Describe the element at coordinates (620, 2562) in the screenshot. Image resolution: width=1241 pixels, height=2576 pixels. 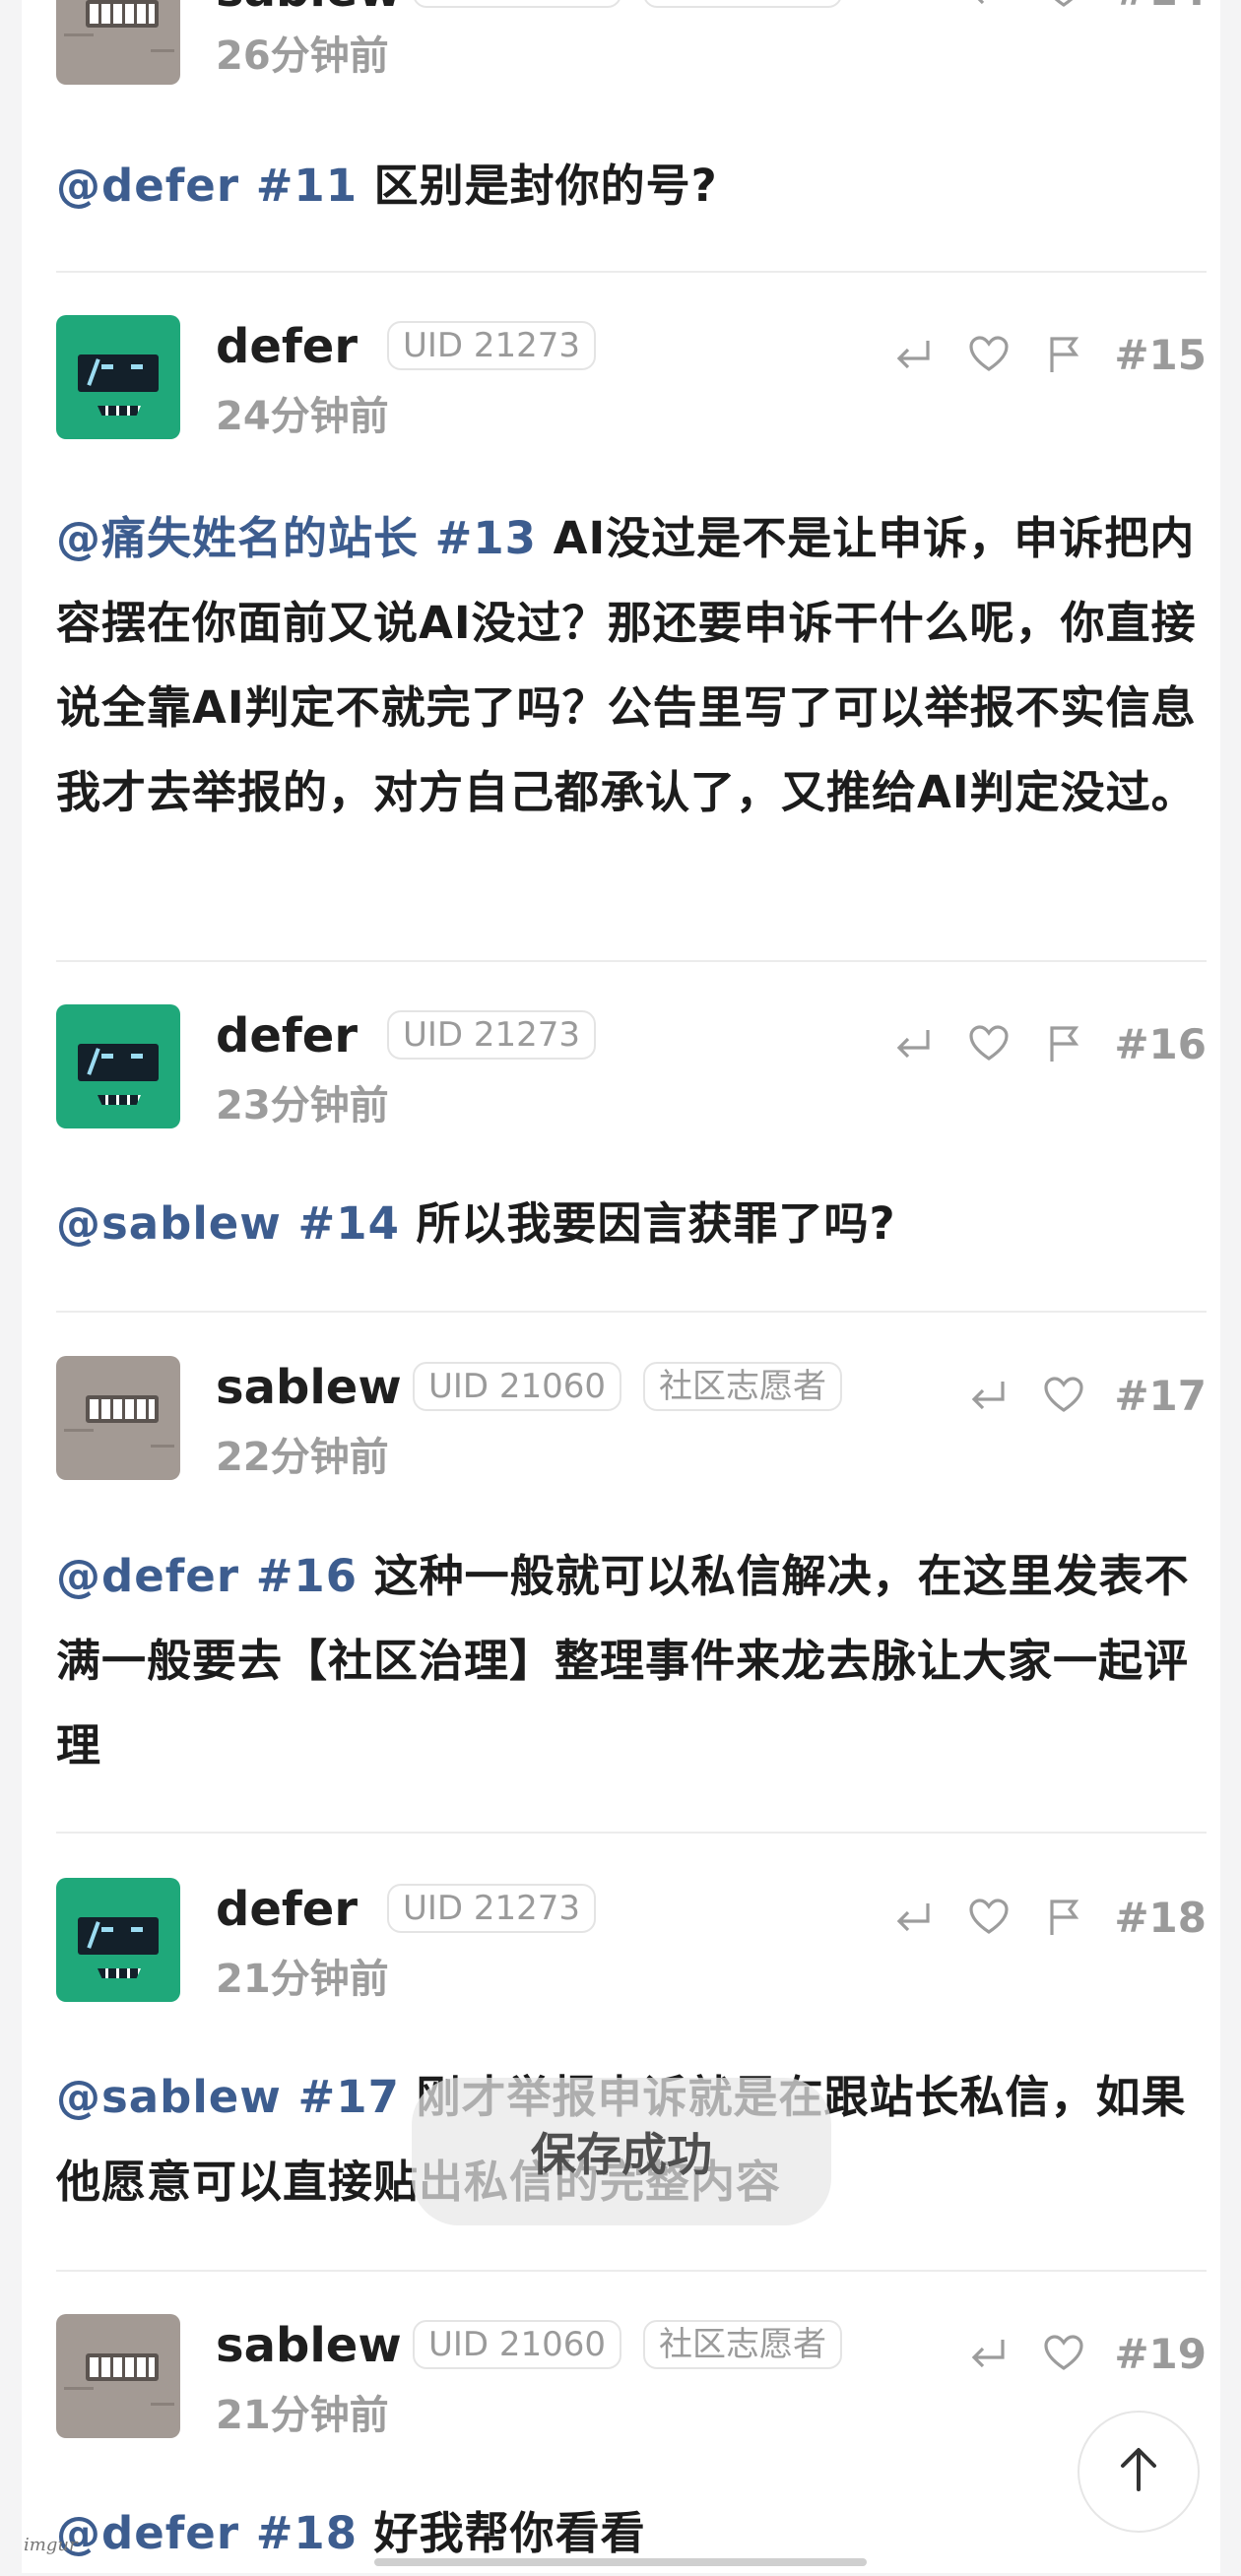
I see `scrollbar` at that location.